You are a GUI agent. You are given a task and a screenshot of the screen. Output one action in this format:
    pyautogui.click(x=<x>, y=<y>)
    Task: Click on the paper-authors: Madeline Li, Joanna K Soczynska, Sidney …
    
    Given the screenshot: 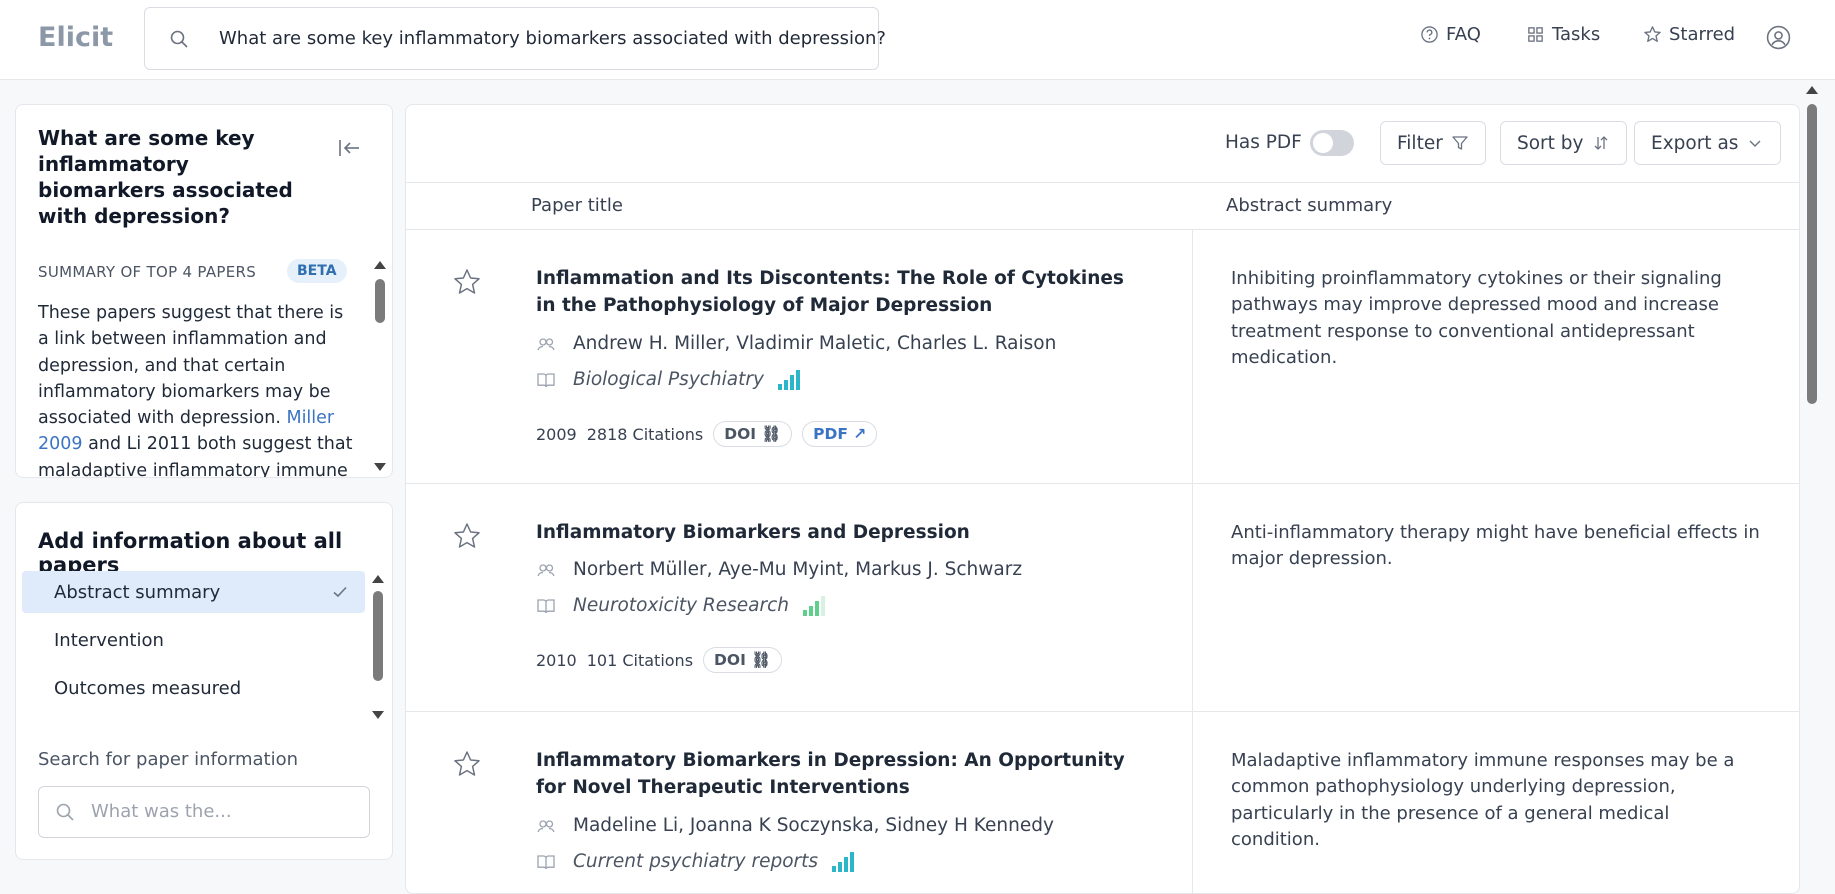 What is the action you would take?
    pyautogui.click(x=795, y=825)
    